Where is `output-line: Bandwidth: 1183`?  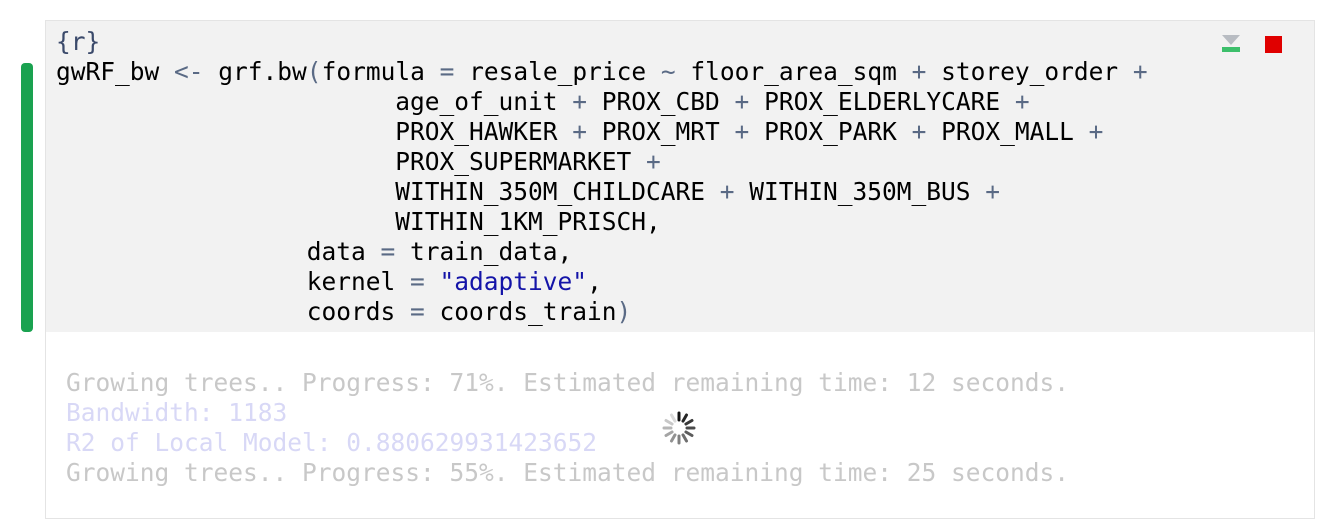 output-line: Bandwidth: 1183 is located at coordinates (177, 412).